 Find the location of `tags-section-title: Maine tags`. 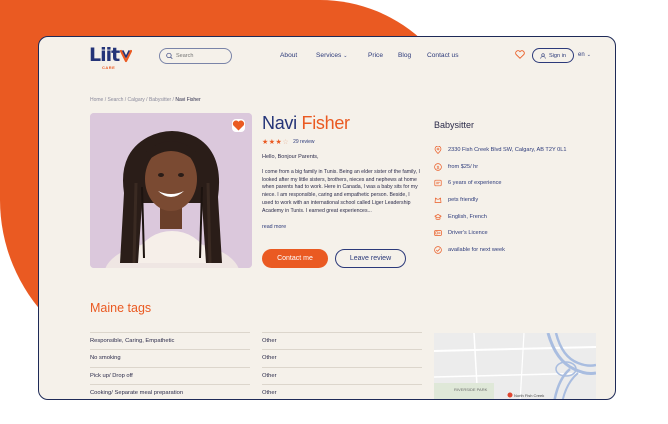

tags-section-title: Maine tags is located at coordinates (121, 308).